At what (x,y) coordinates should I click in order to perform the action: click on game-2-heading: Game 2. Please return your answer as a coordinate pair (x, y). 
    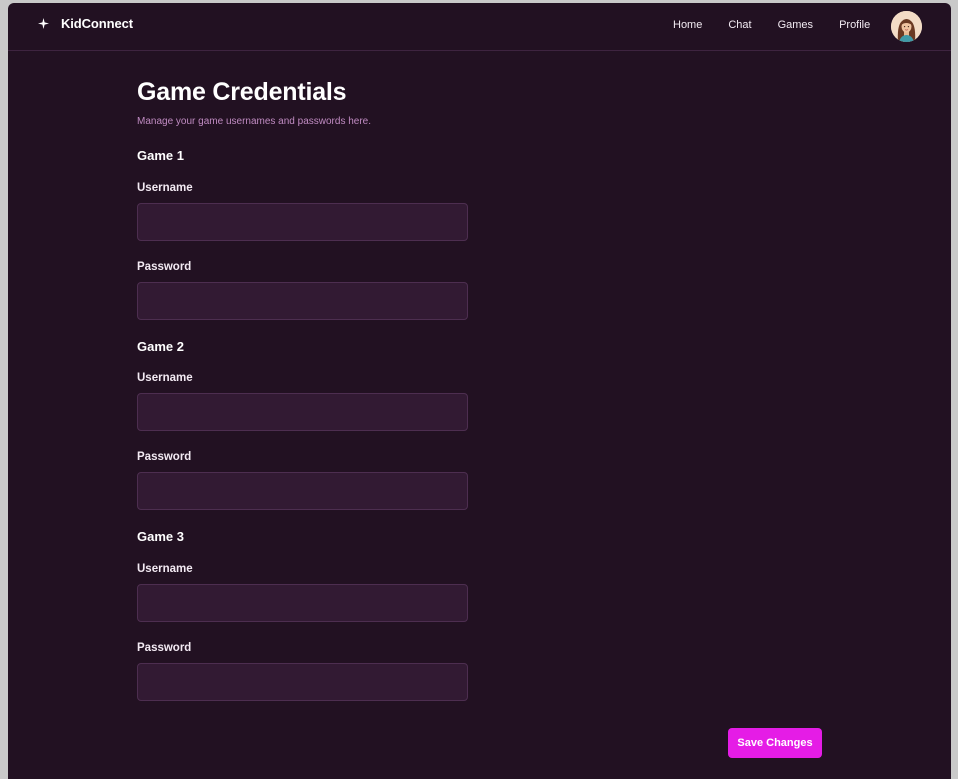
    Looking at the image, I should click on (160, 346).